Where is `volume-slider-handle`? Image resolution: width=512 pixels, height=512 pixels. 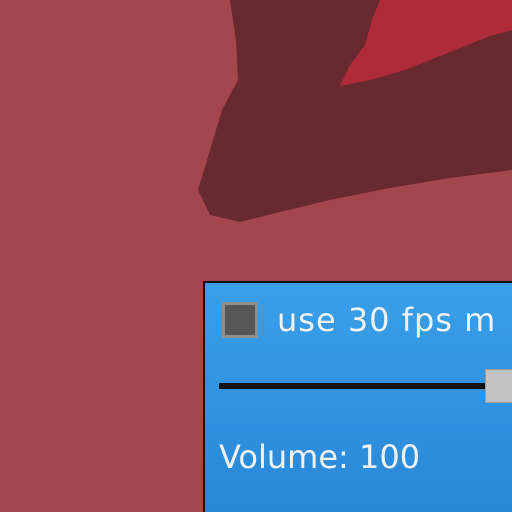 volume-slider-handle is located at coordinates (498, 386).